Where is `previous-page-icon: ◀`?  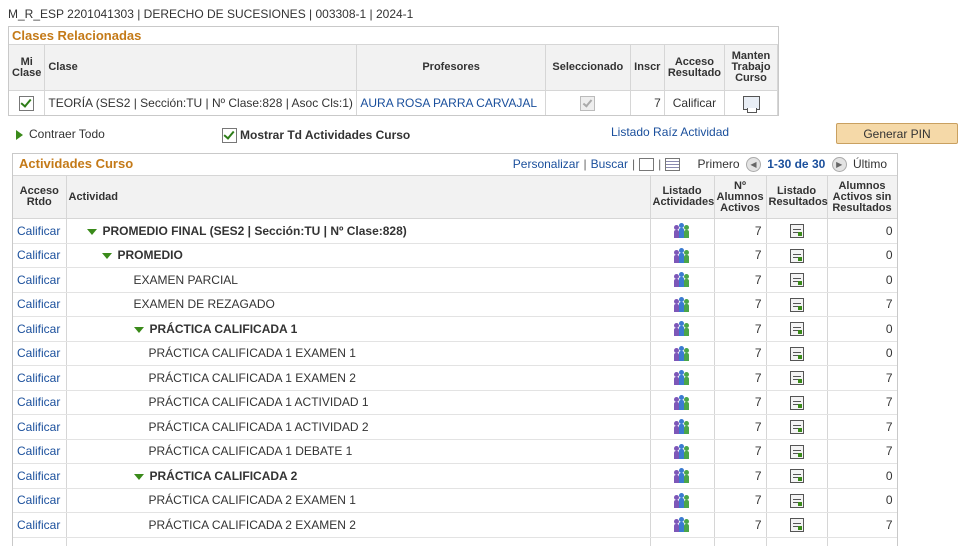 previous-page-icon: ◀ is located at coordinates (753, 164).